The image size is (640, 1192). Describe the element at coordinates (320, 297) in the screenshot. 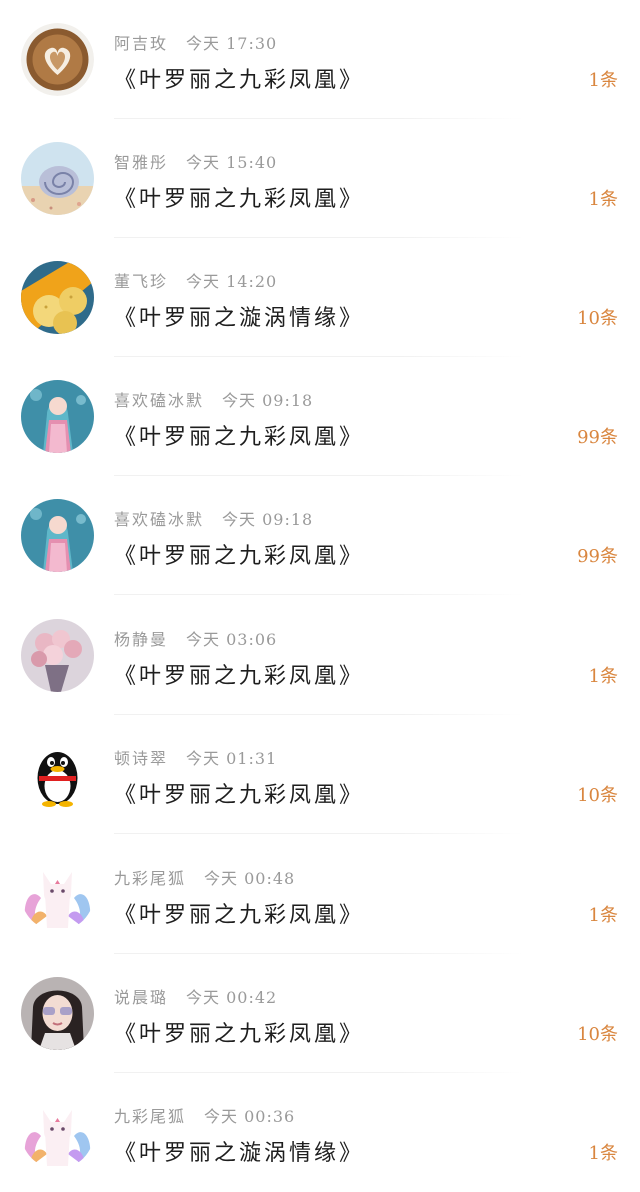

I see `list-item: 董飞珍 今天 14:20 《叶罗丽之漩涡情缘》 10条` at that location.